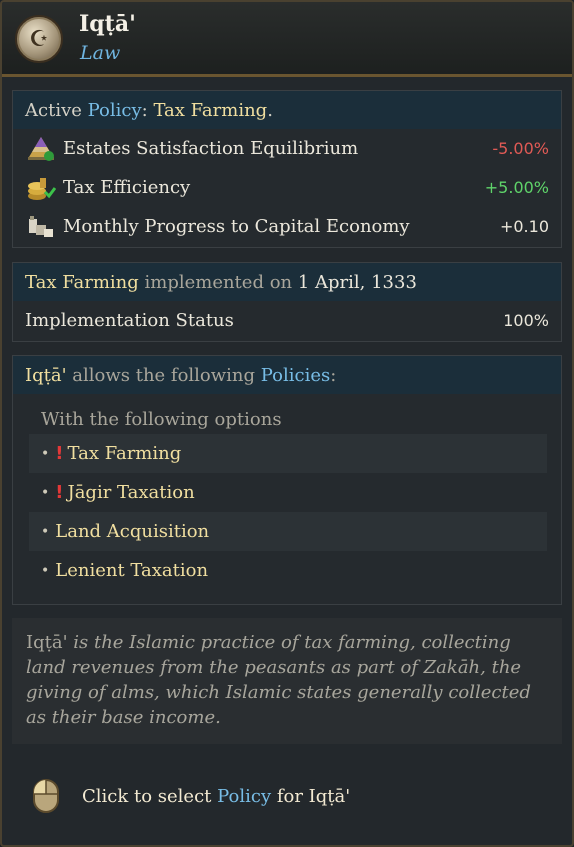  Describe the element at coordinates (211, 148) in the screenshot. I see `modifier-label: Estates Satisfaction Equilibrium` at that location.